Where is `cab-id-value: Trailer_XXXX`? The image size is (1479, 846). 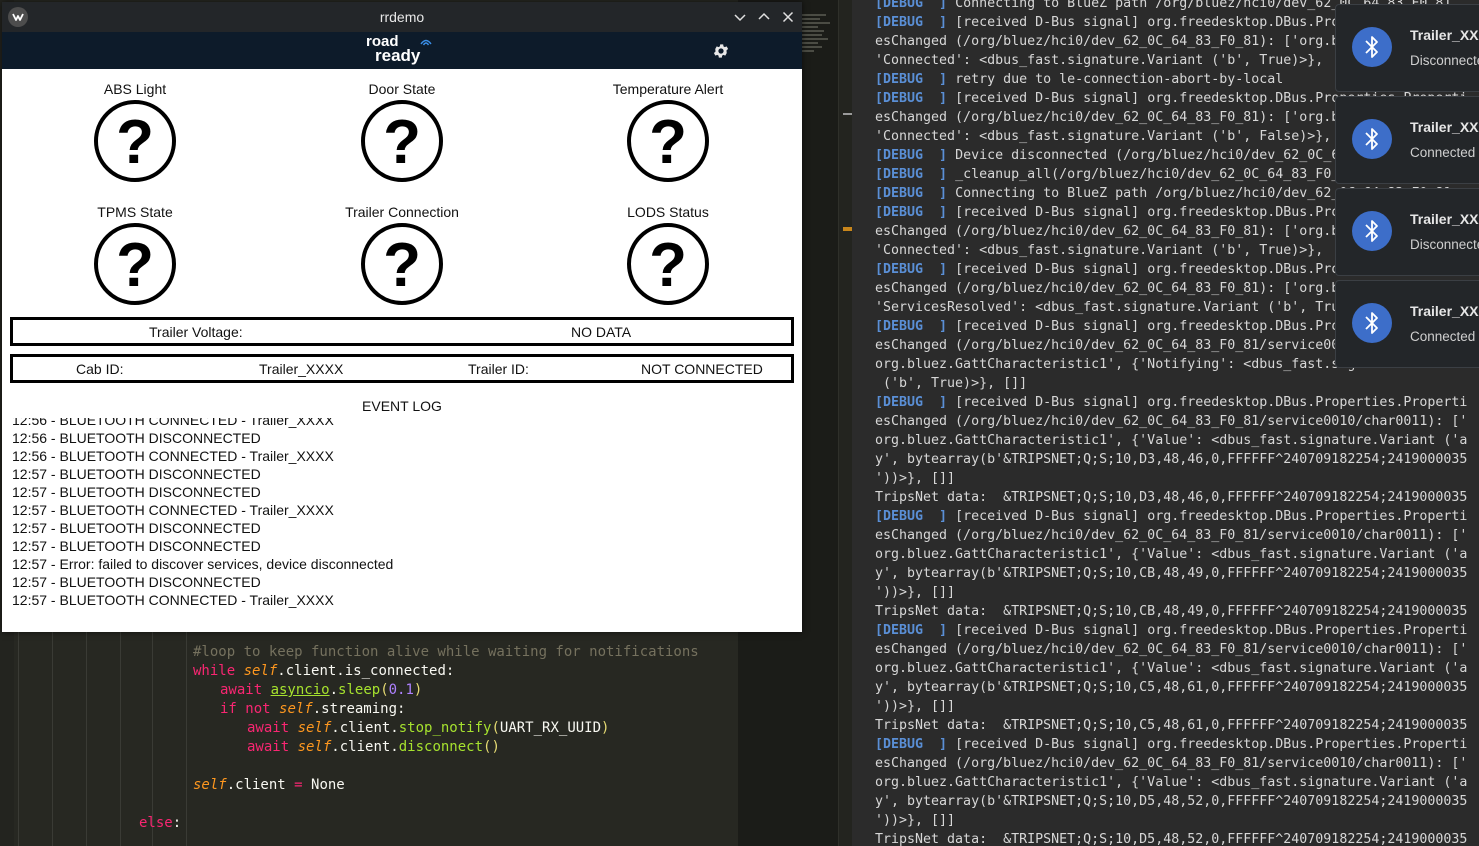
cab-id-value: Trailer_XXXX is located at coordinates (301, 369).